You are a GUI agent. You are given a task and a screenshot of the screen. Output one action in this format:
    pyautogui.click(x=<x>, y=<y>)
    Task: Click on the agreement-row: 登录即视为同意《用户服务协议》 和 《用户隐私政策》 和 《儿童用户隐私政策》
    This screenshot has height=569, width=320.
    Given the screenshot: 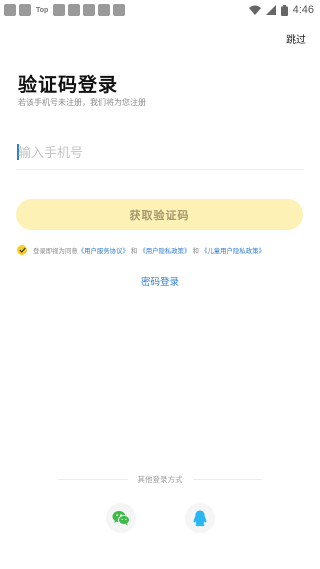 What is the action you would take?
    pyautogui.click(x=162, y=250)
    